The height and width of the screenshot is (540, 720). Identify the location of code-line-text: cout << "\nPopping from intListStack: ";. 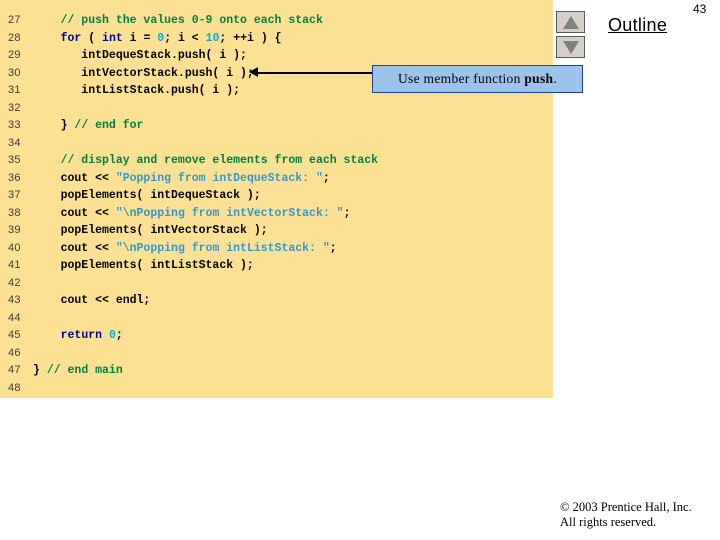
(185, 249).